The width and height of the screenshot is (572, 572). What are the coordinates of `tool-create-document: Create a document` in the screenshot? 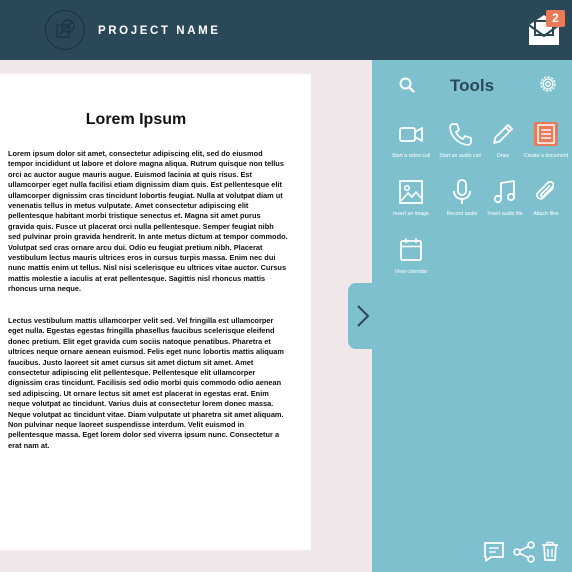 It's located at (546, 140).